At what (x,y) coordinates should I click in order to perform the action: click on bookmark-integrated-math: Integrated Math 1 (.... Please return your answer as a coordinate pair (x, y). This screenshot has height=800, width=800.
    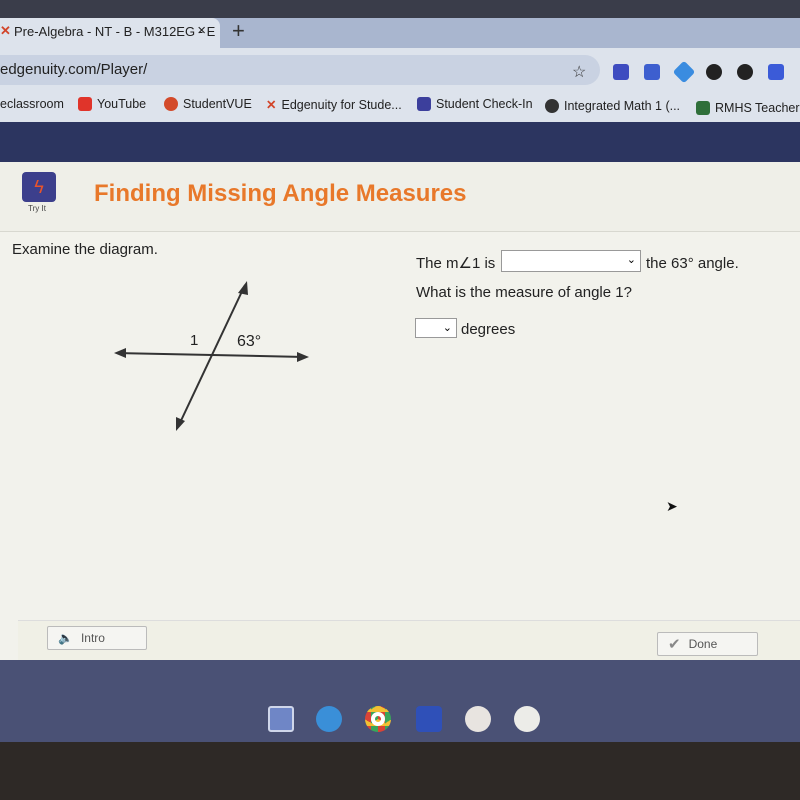
    Looking at the image, I should click on (612, 106).